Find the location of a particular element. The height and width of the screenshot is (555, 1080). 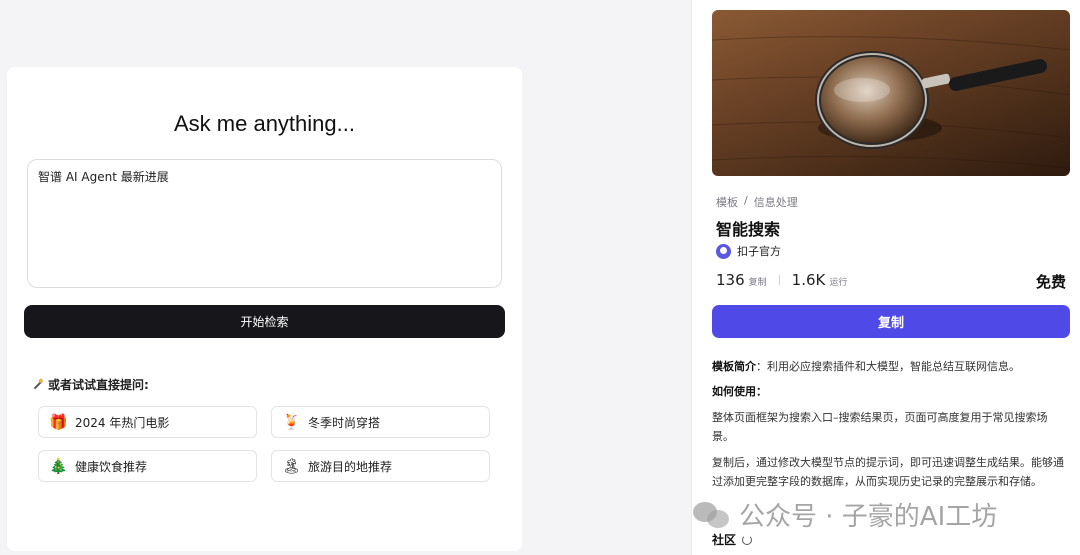

template-stats: 136 复制 1.6K 运行 is located at coordinates (781, 280).